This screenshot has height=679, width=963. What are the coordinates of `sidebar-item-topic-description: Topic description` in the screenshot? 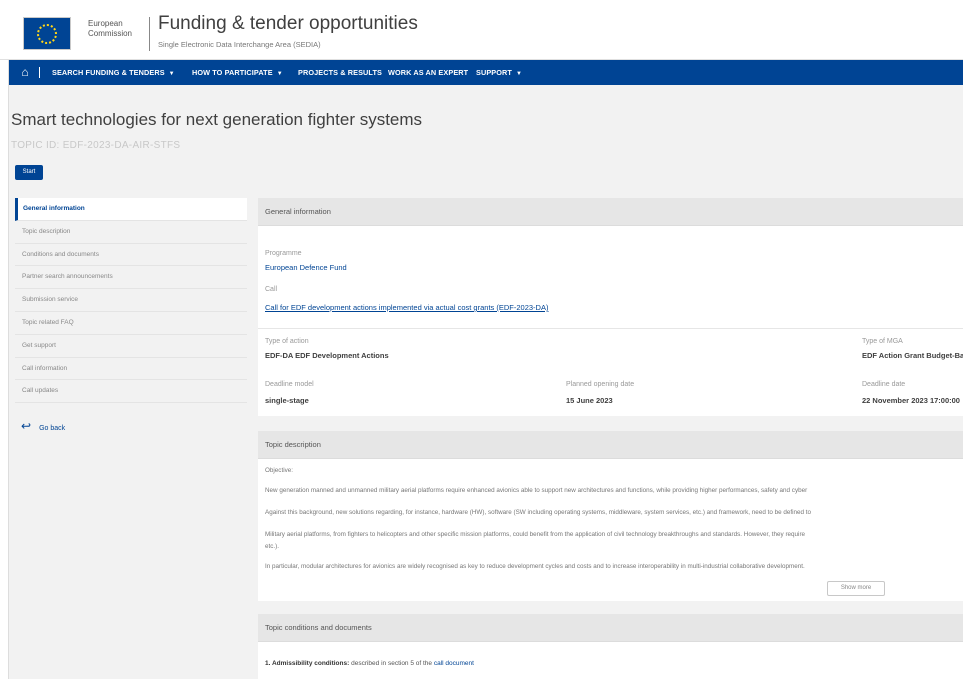 It's located at (131, 232).